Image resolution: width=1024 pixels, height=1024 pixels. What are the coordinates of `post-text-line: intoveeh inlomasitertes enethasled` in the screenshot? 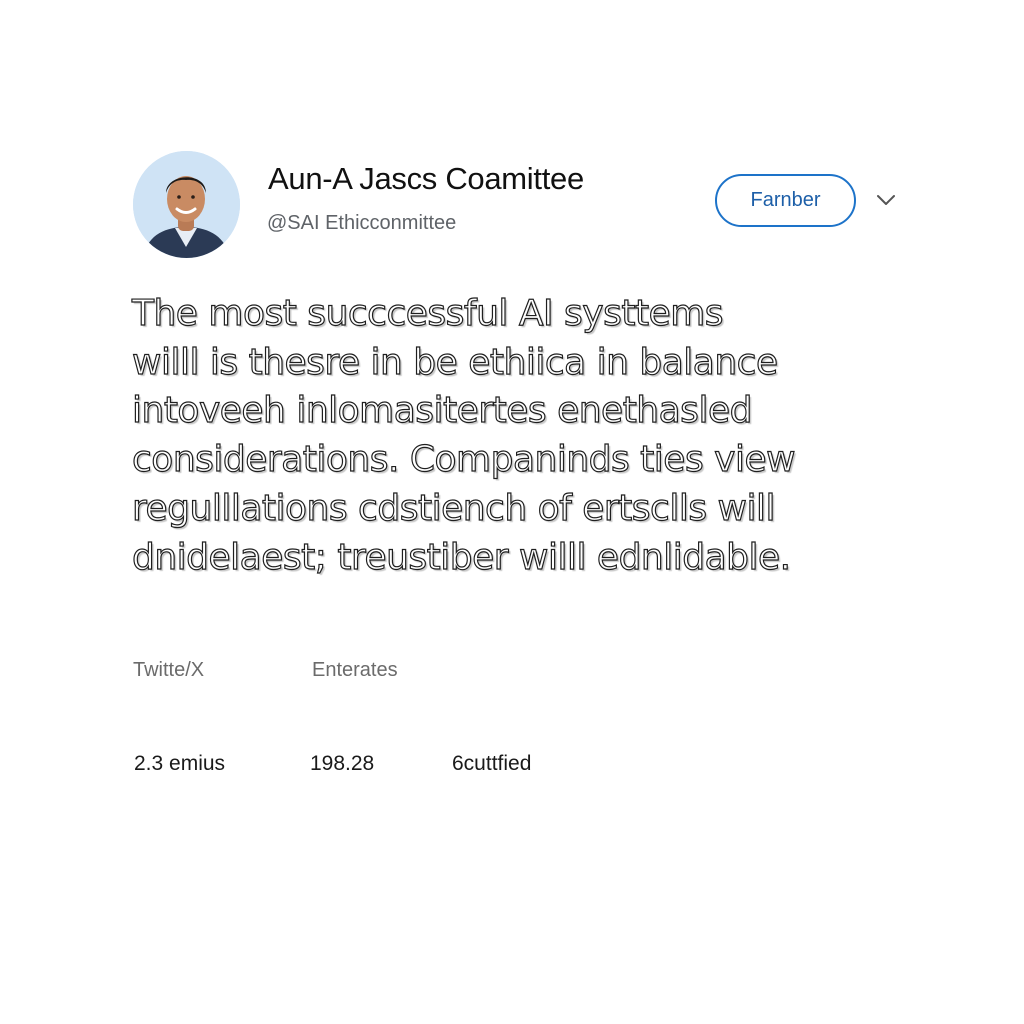 It's located at (442, 411).